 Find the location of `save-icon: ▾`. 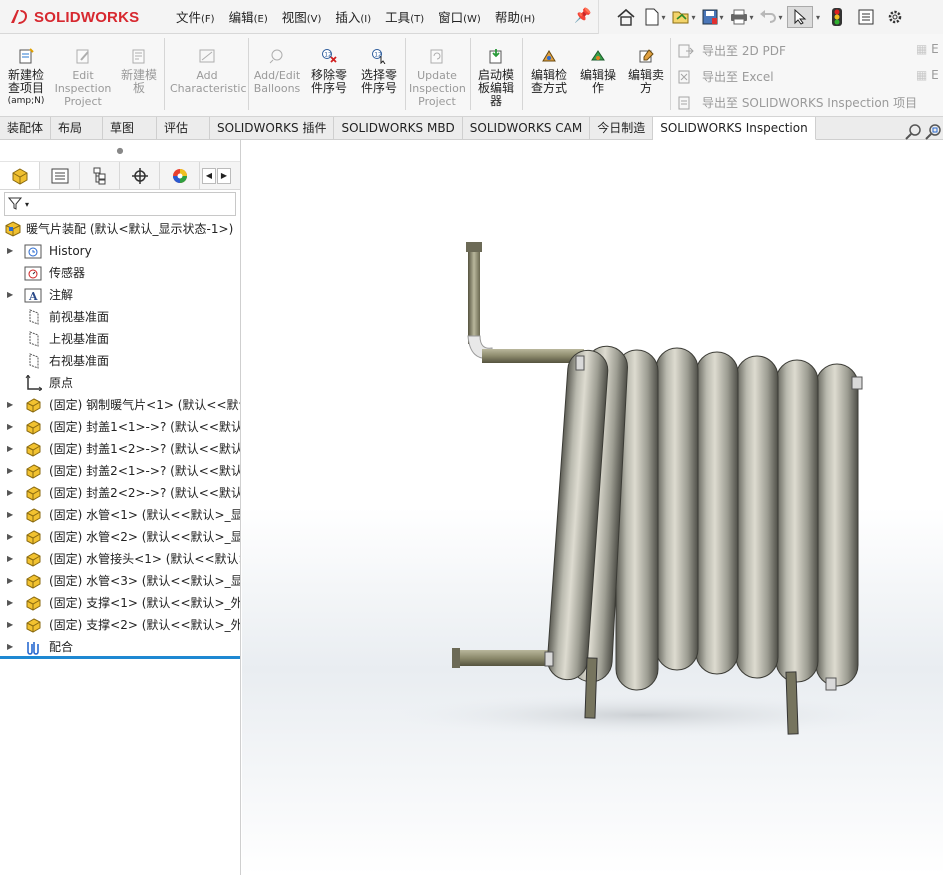

save-icon: ▾ is located at coordinates (713, 17).